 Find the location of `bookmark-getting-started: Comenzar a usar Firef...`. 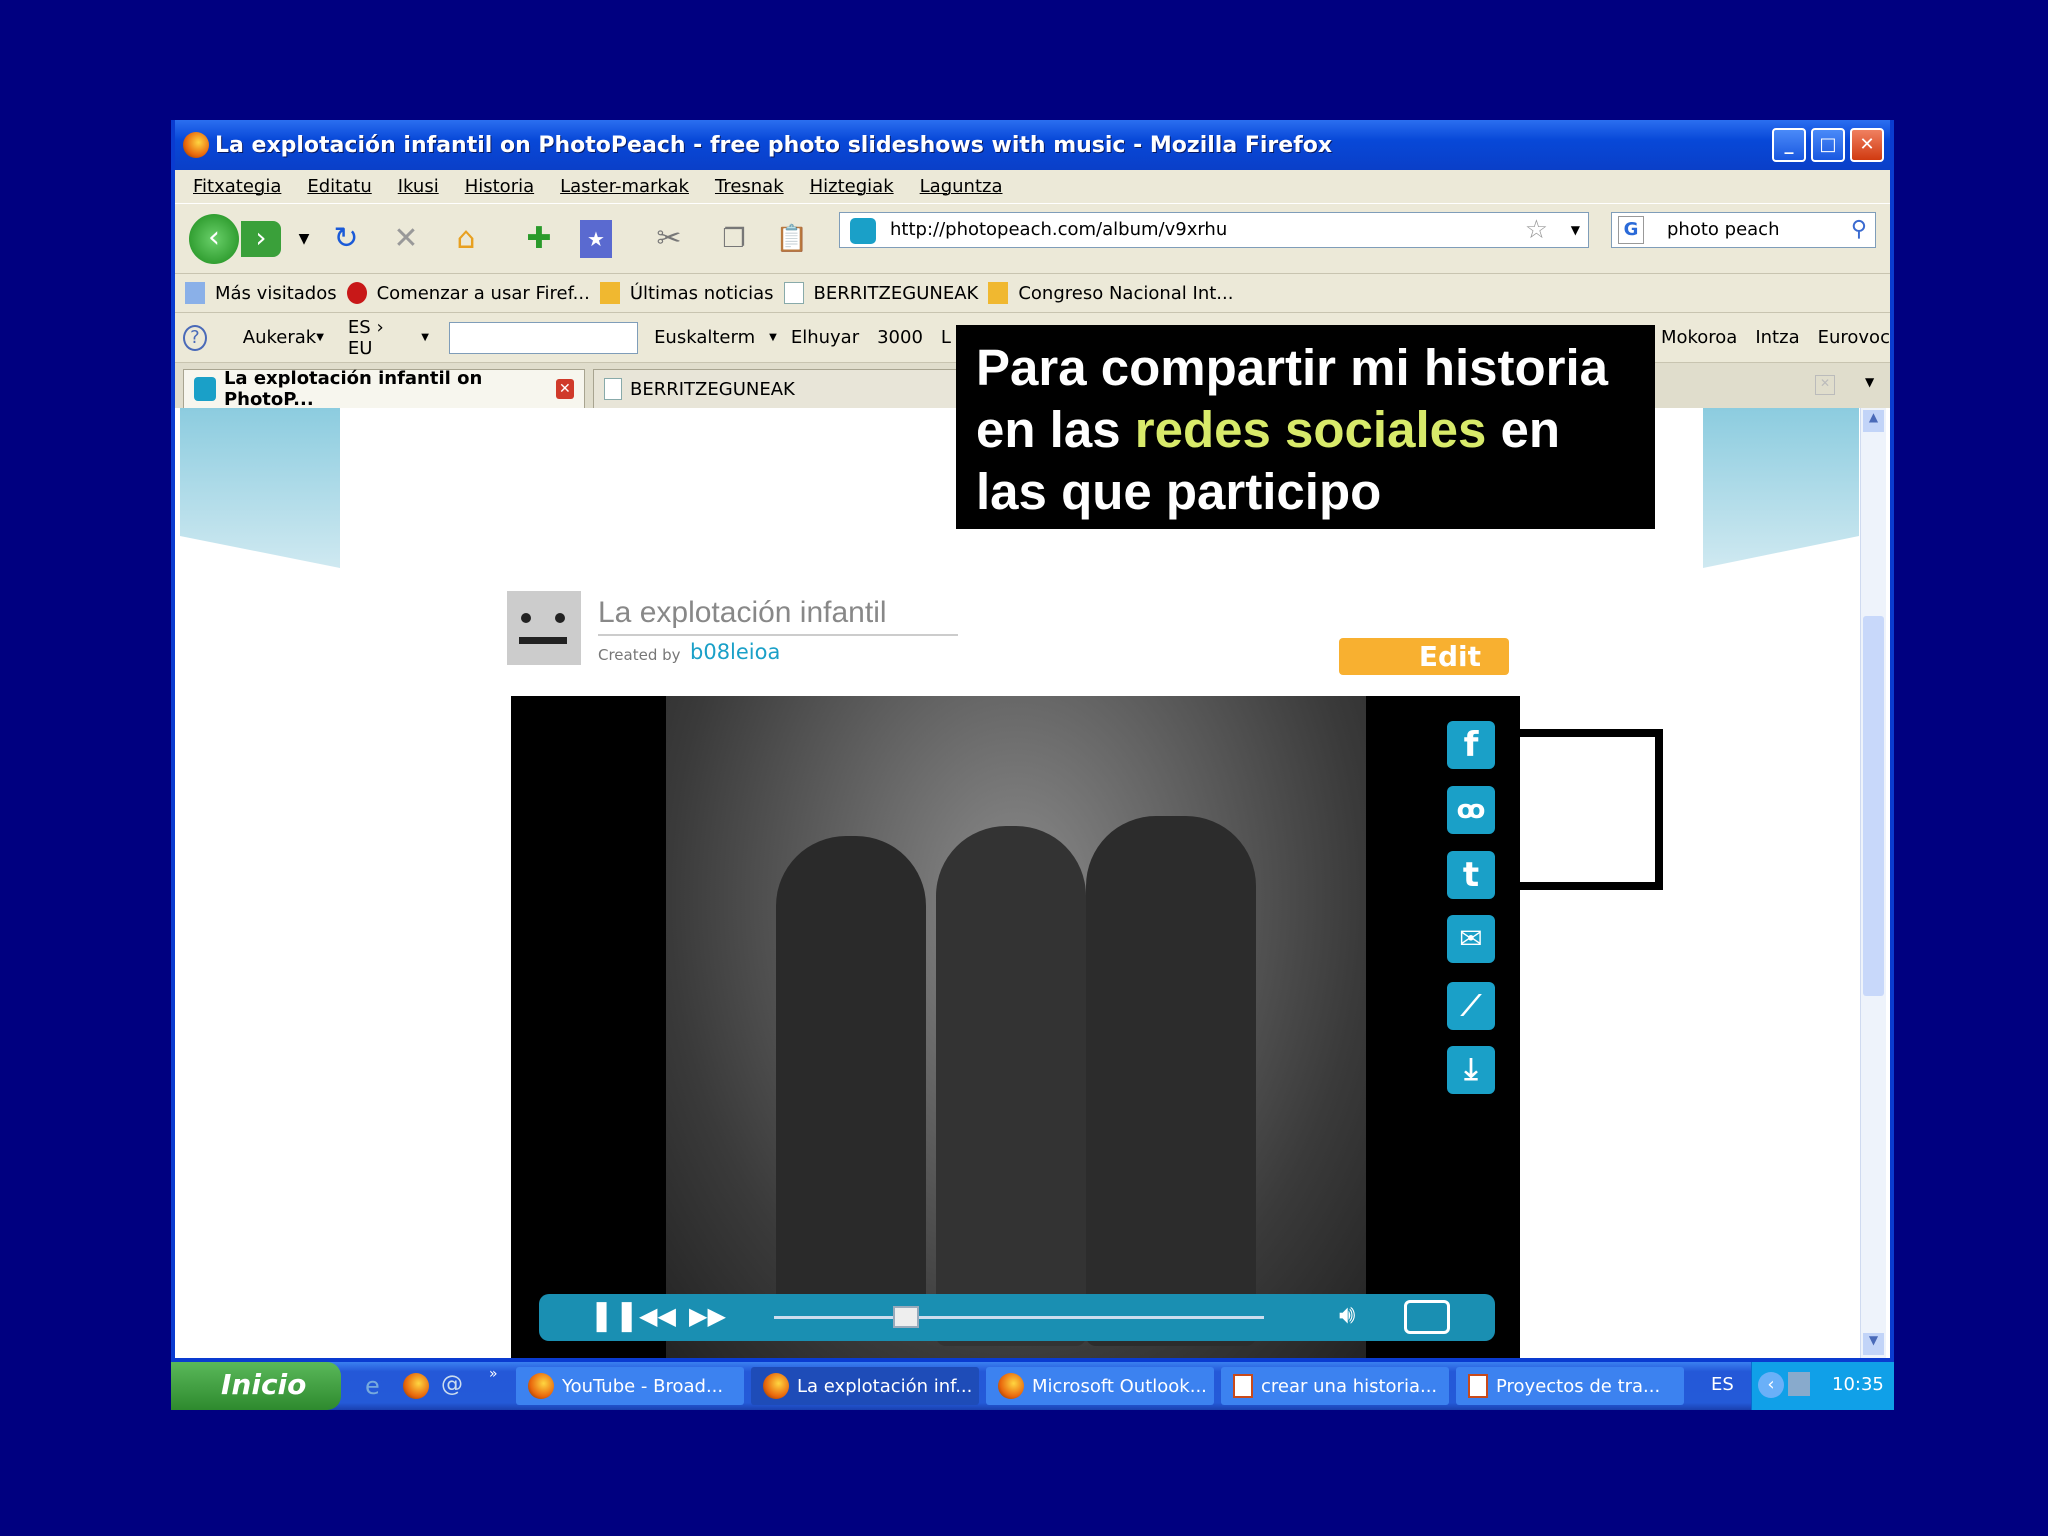

bookmark-getting-started: Comenzar a usar Firef... is located at coordinates (483, 293).